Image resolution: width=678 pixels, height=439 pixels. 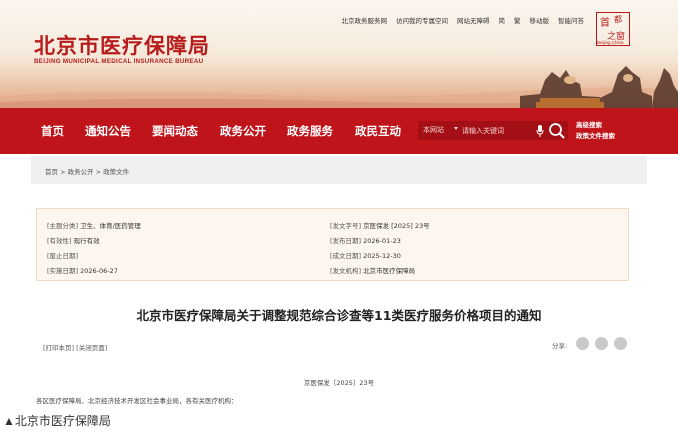 What do you see at coordinates (620, 343) in the screenshot?
I see `favorite-share-icon` at bounding box center [620, 343].